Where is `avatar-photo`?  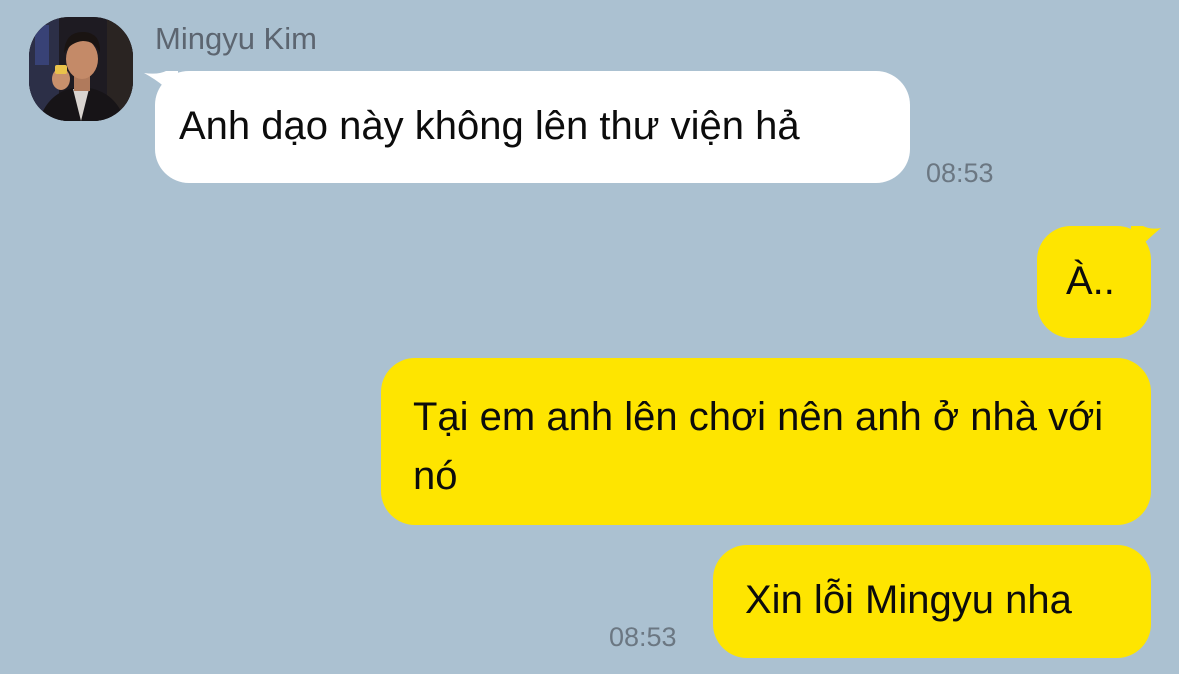
avatar-photo is located at coordinates (81, 69).